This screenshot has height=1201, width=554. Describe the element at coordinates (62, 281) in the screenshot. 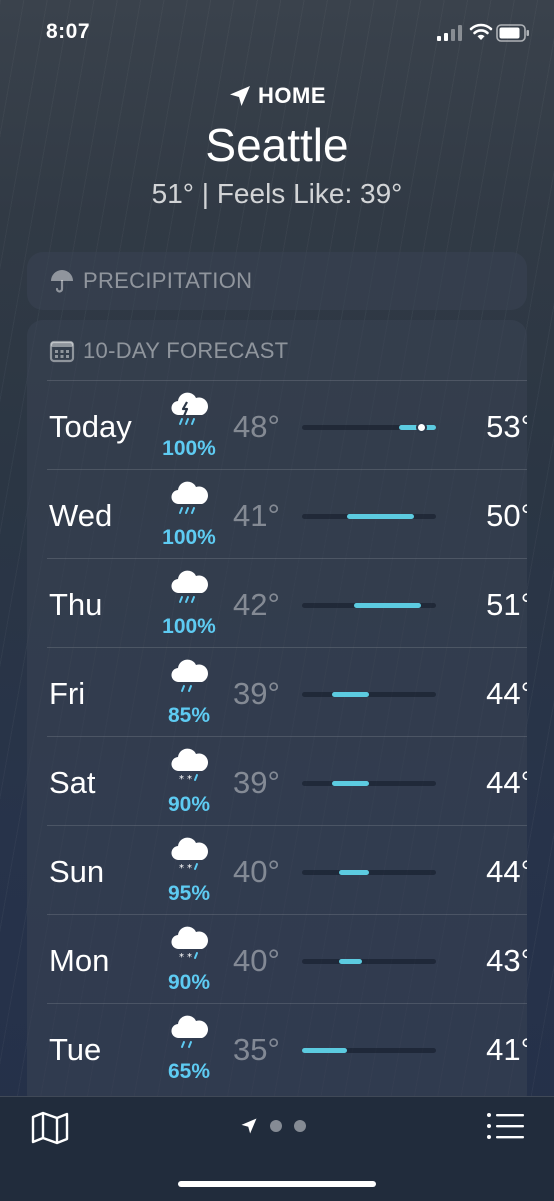

I see `umbrella-icon` at that location.